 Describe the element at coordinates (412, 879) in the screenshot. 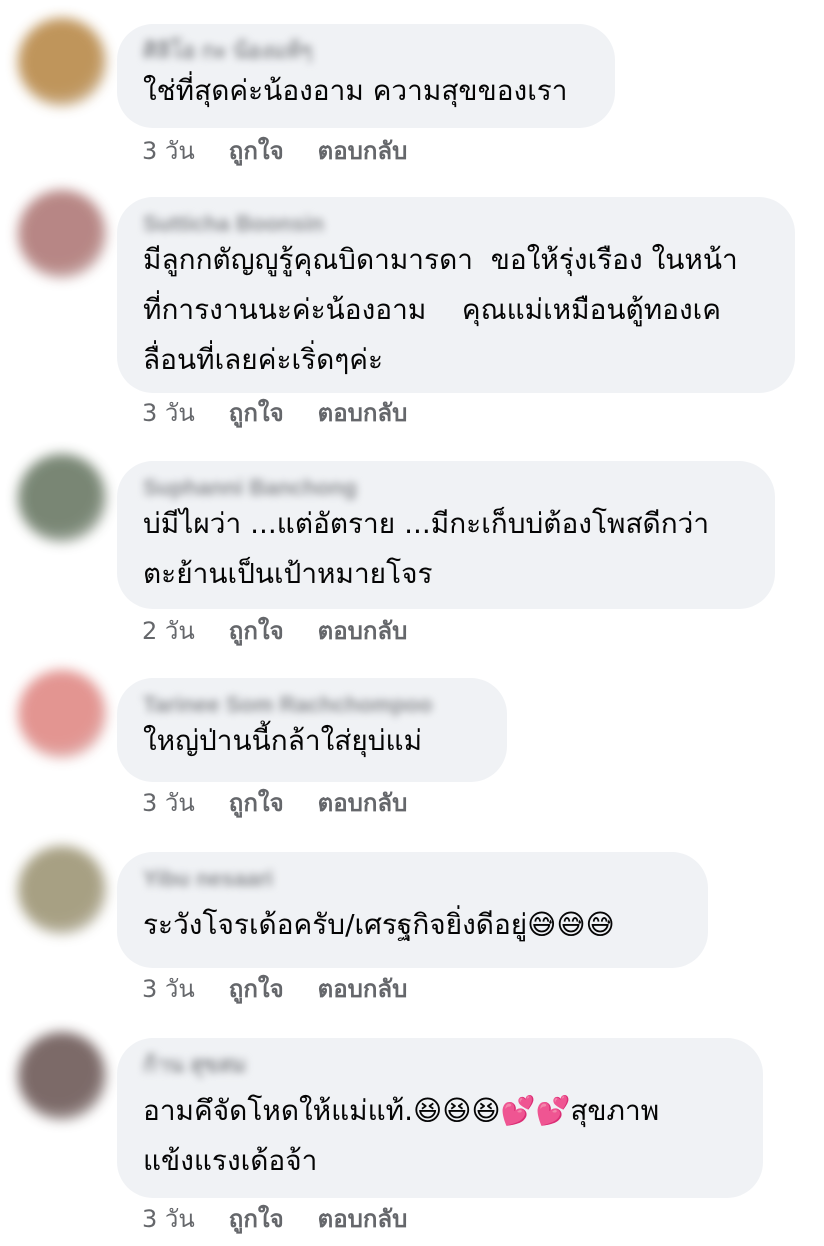

I see `comment-author: Yibu nesaari` at that location.